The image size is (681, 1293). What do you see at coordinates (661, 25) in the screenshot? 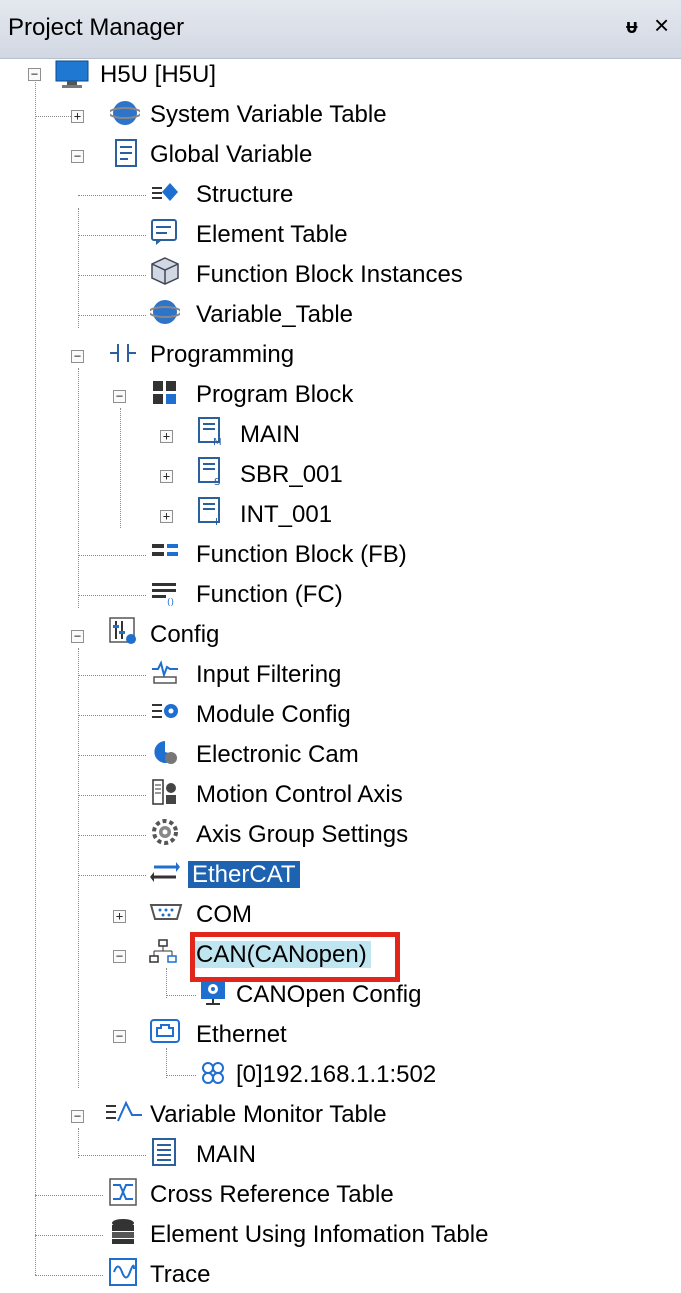
I see `close-icon: ×` at bounding box center [661, 25].